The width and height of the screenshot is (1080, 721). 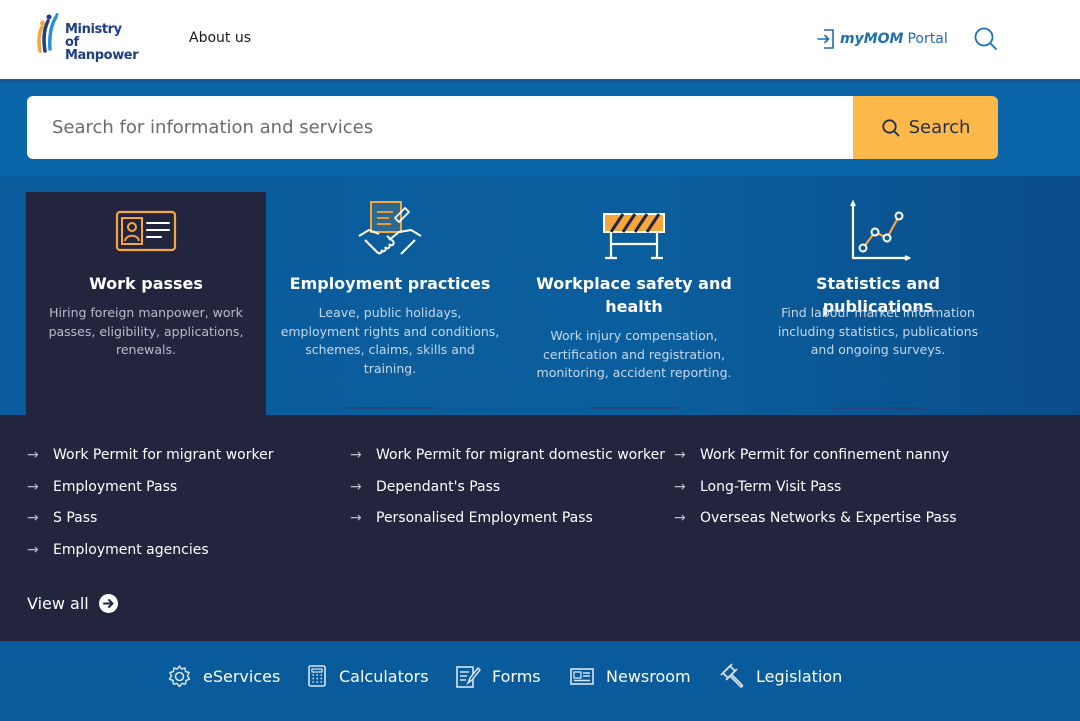 I want to click on link-overseas-networks-pass: → Overseas Networks & Expertise Pass, so click(x=815, y=518).